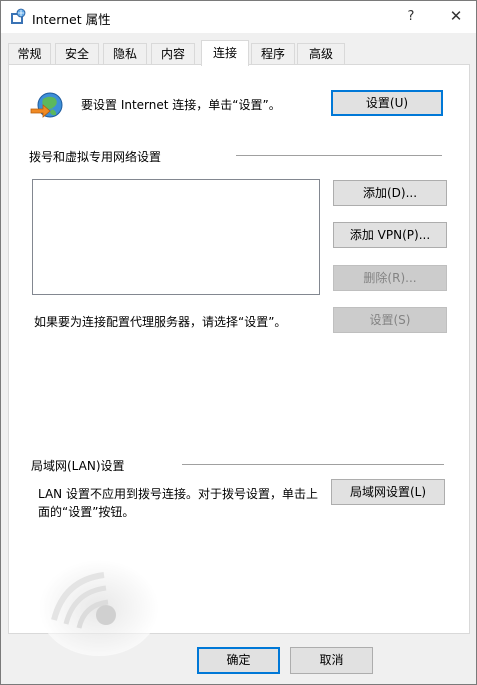 The height and width of the screenshot is (685, 477). I want to click on tab-programs: 程序, so click(273, 54).